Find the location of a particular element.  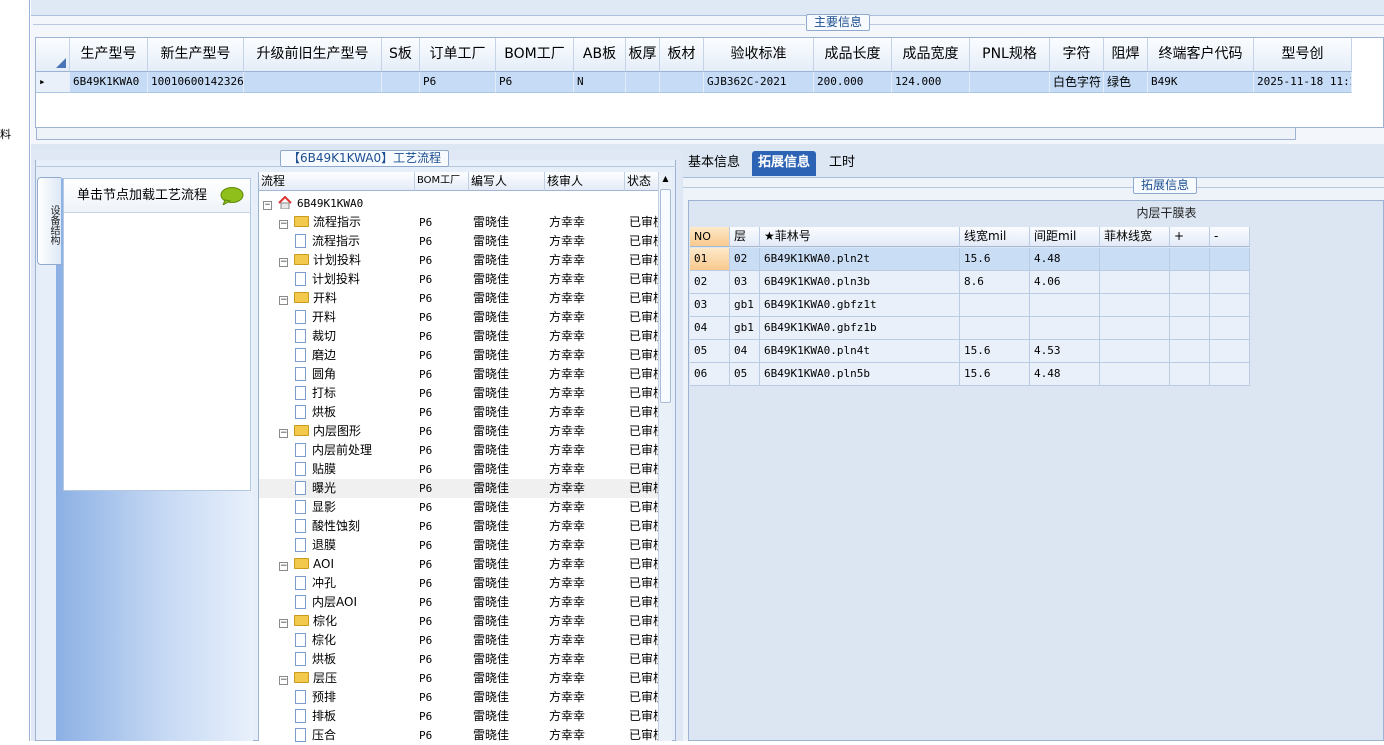

column-header: PNL规格 is located at coordinates (1010, 55).